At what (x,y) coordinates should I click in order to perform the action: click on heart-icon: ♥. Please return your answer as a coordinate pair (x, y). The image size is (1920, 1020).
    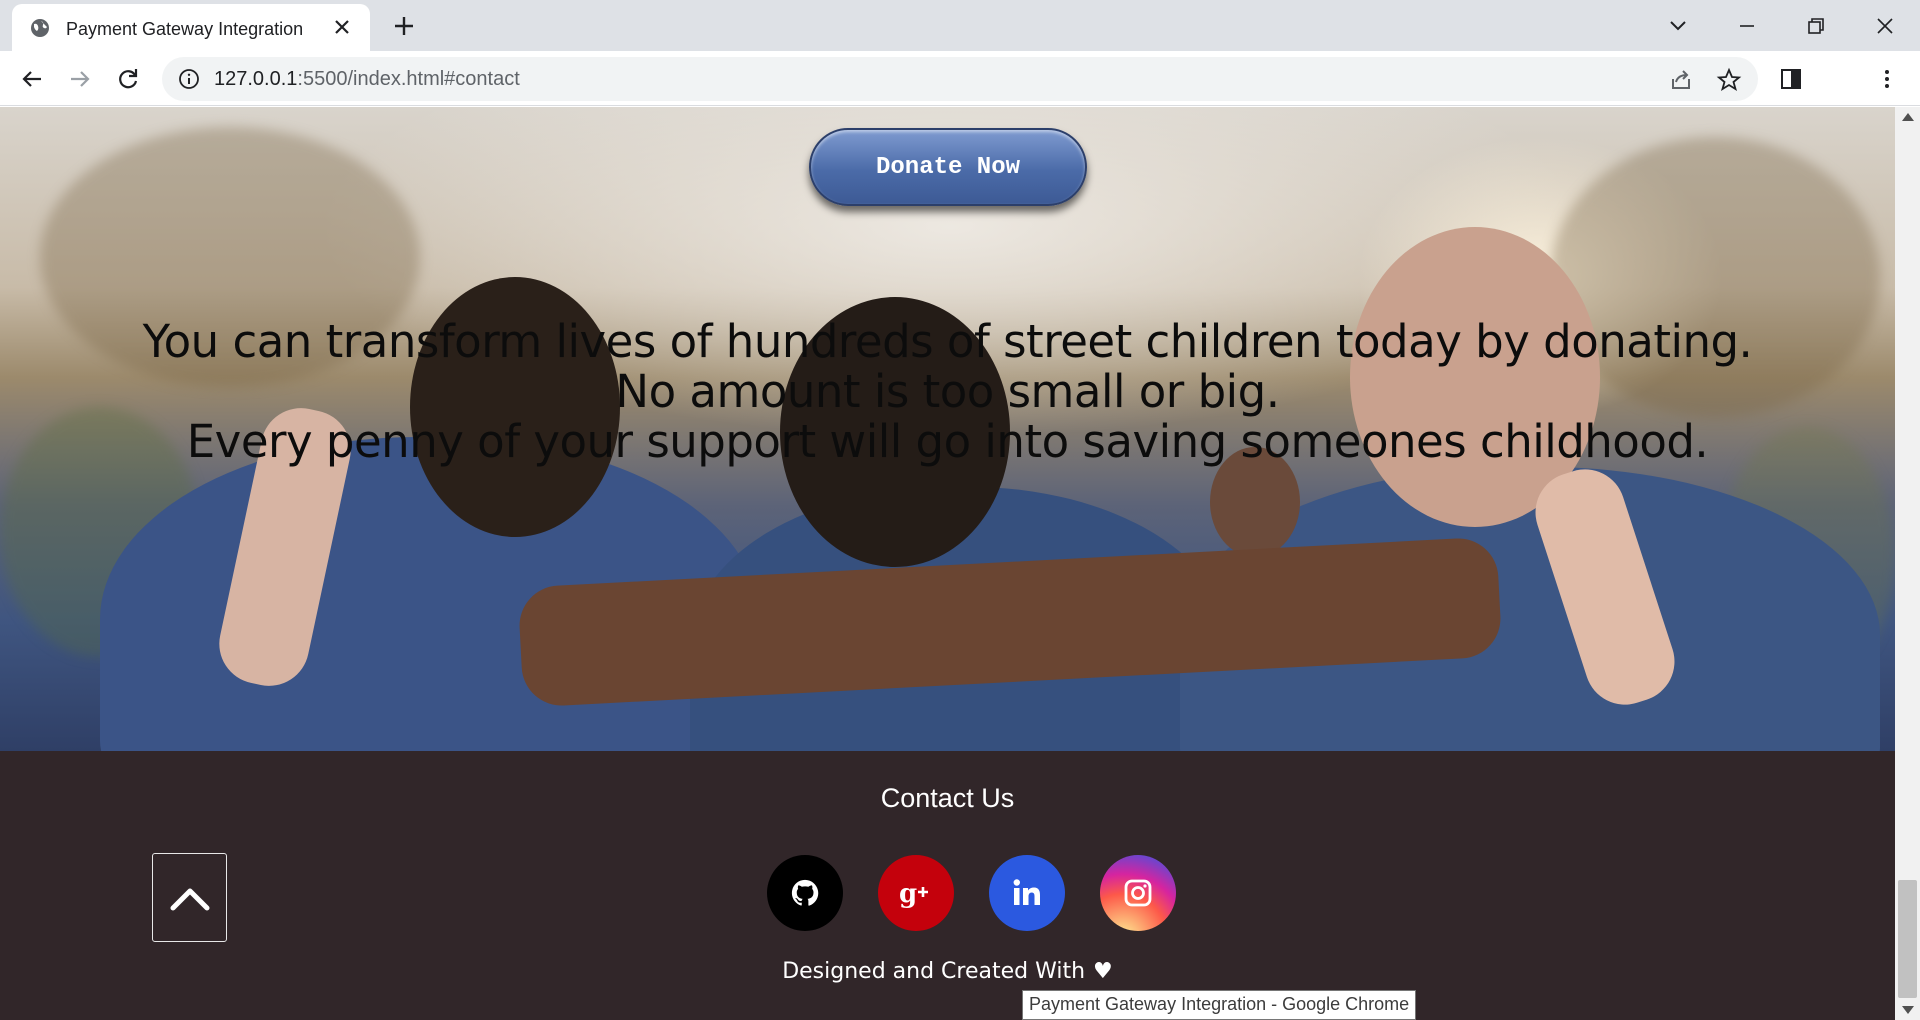
    Looking at the image, I should click on (1103, 971).